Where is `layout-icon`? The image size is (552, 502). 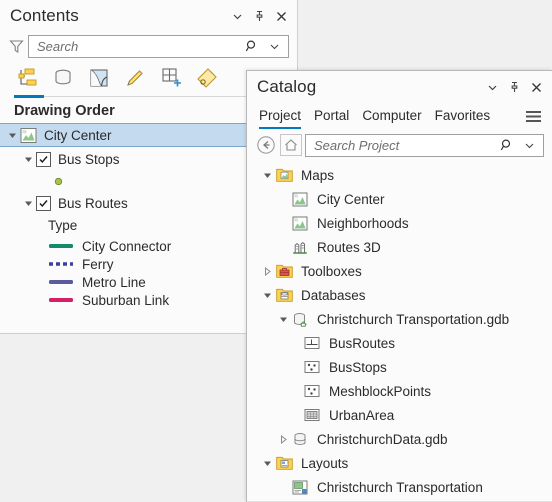
layout-icon is located at coordinates (300, 487).